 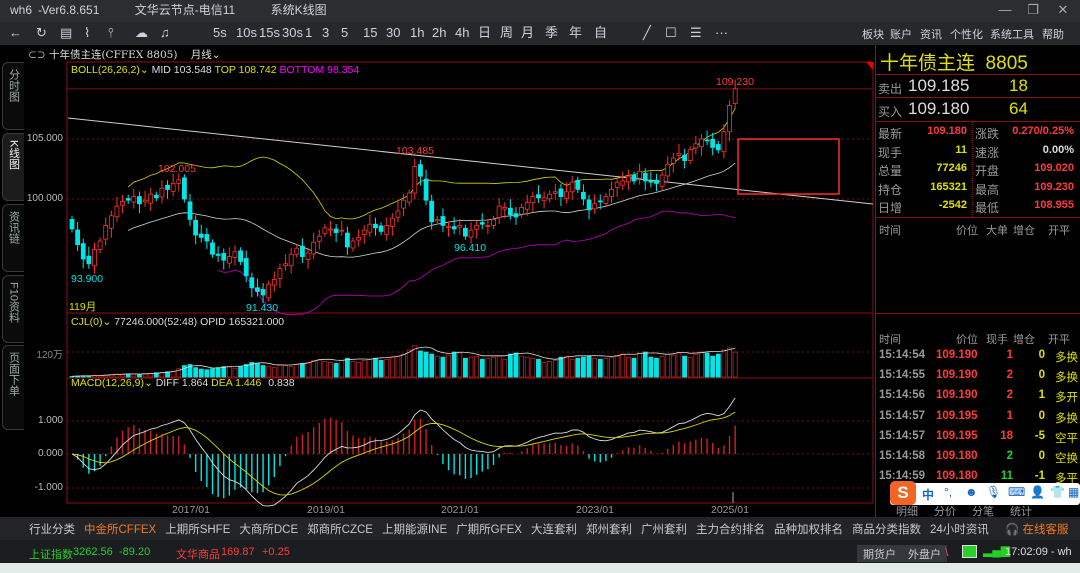 I want to click on foreign-account-button: 外盘户, so click(x=924, y=553).